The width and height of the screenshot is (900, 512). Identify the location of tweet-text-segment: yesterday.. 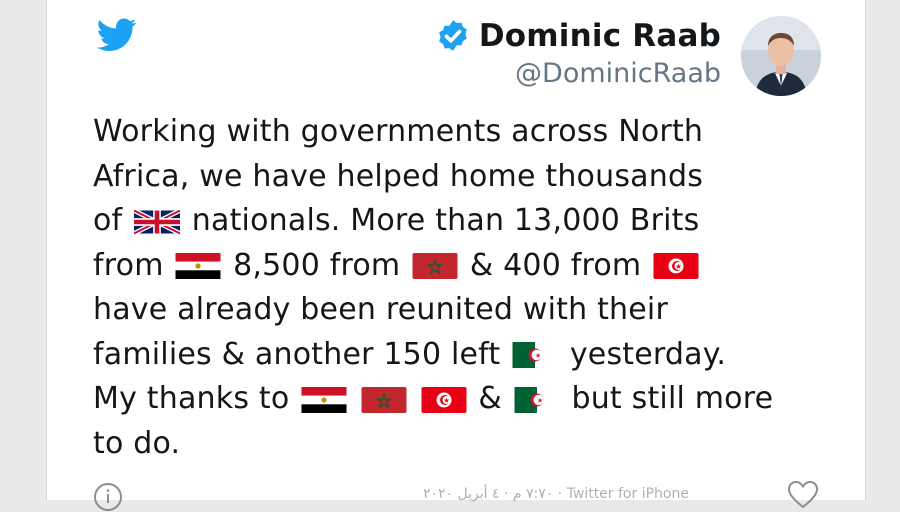
(643, 354).